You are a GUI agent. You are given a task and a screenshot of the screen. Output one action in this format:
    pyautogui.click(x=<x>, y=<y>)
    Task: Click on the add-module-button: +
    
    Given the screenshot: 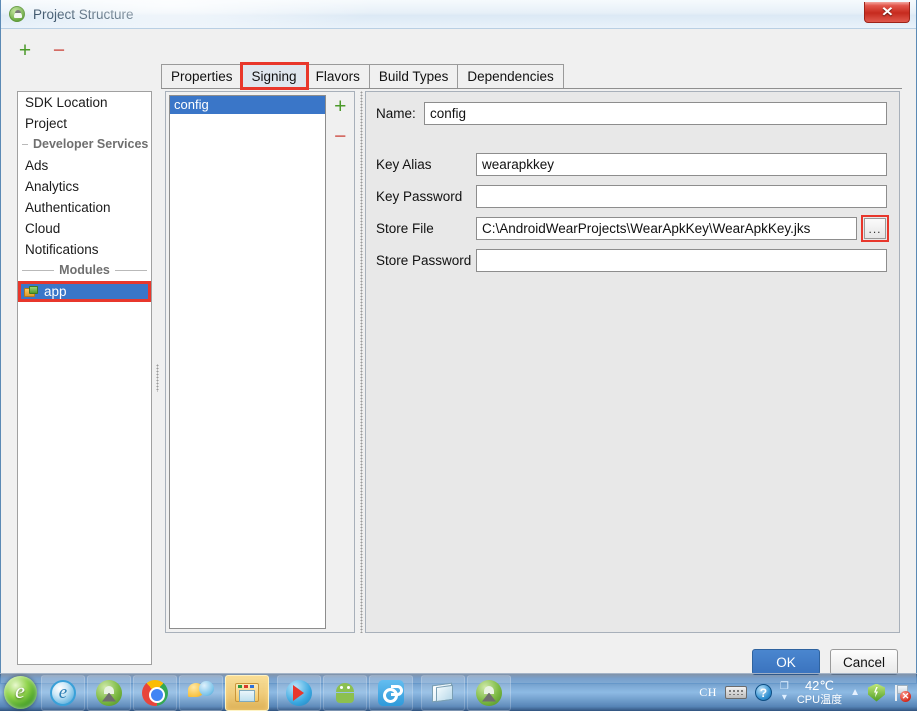 What is the action you would take?
    pyautogui.click(x=25, y=50)
    